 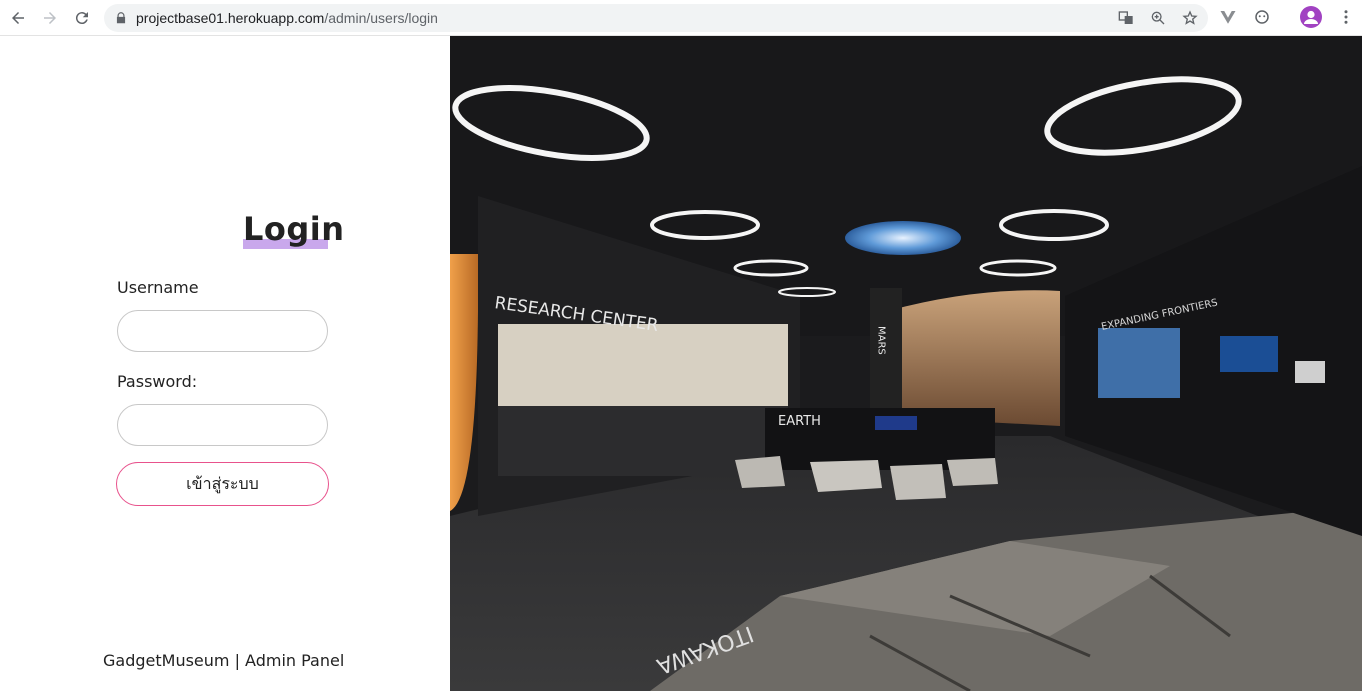 What do you see at coordinates (1311, 17) in the screenshot?
I see `profile-avatar` at bounding box center [1311, 17].